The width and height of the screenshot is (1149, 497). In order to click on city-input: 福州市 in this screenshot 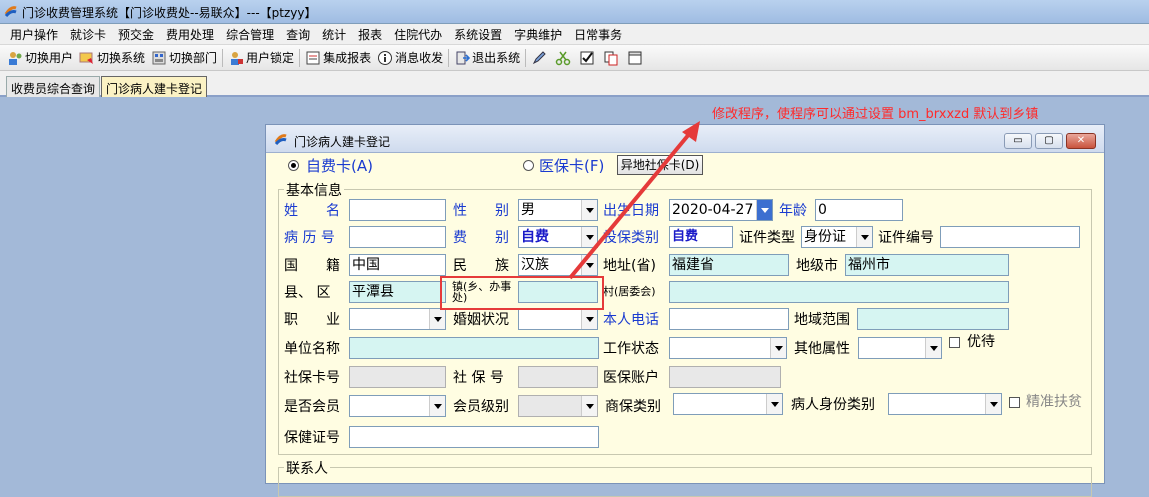, I will do `click(927, 265)`.